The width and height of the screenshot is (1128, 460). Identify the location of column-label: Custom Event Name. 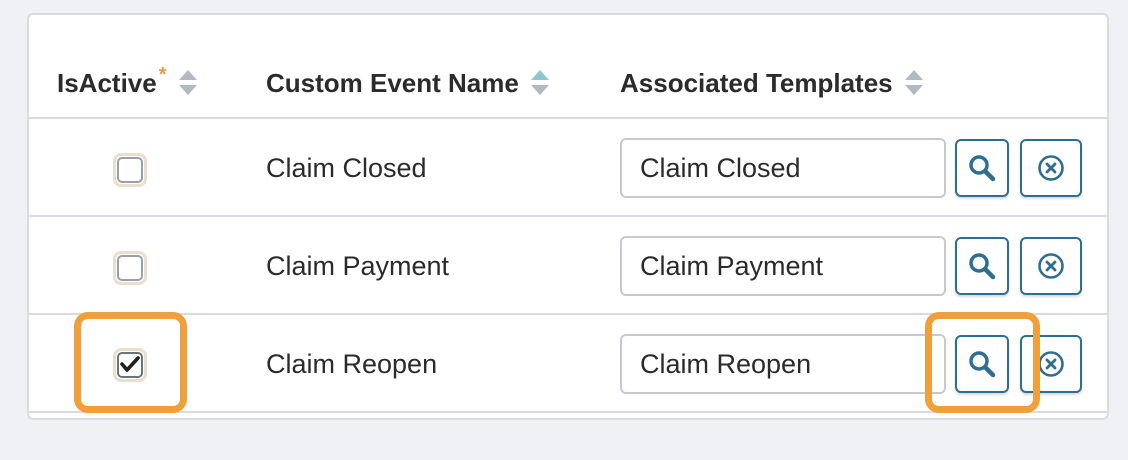
(392, 82).